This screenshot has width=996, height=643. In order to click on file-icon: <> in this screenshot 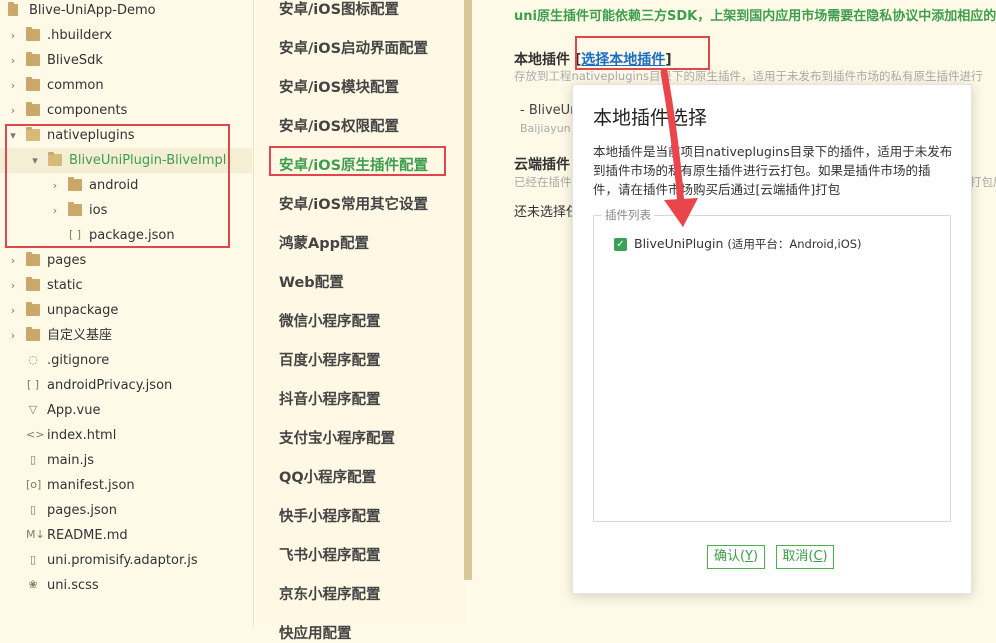, I will do `click(35, 434)`.